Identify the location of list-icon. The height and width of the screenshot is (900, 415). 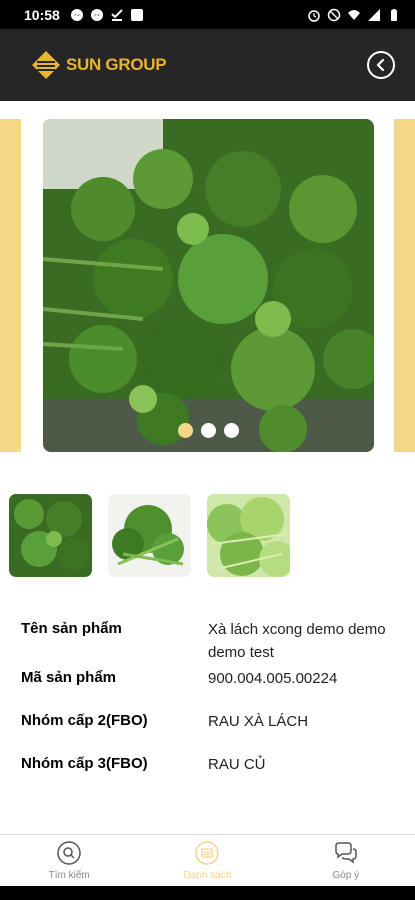
(207, 853).